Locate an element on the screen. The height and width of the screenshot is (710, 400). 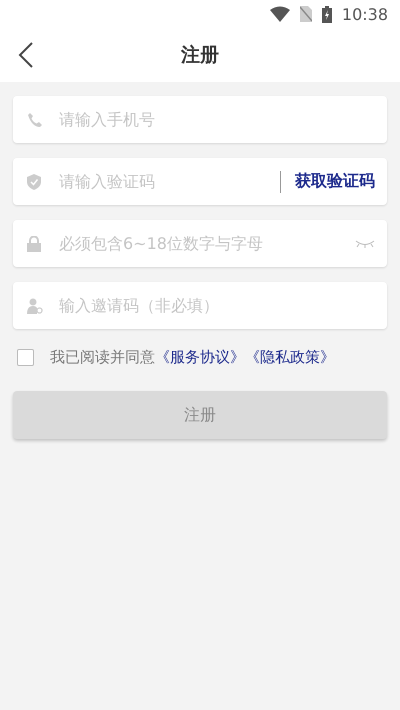
agreement-text: 我已阅读并同意 is located at coordinates (102, 357).